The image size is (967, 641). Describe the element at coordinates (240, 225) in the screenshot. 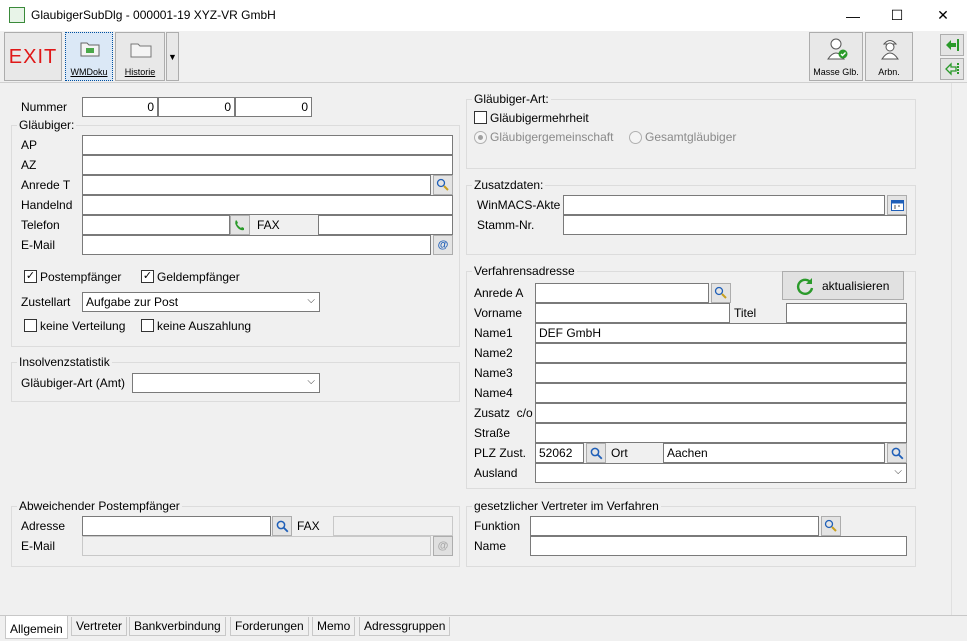

I see `telefon-dial-button` at that location.